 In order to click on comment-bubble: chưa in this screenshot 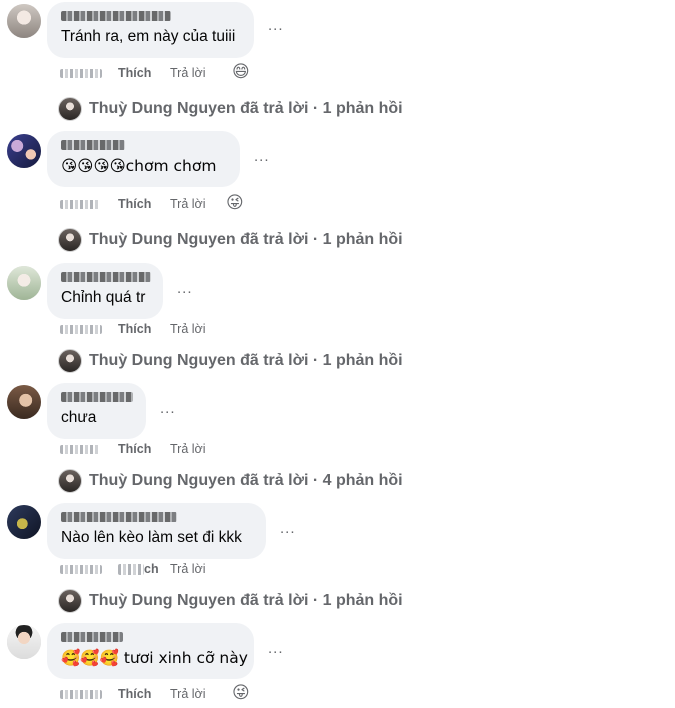, I will do `click(96, 411)`.